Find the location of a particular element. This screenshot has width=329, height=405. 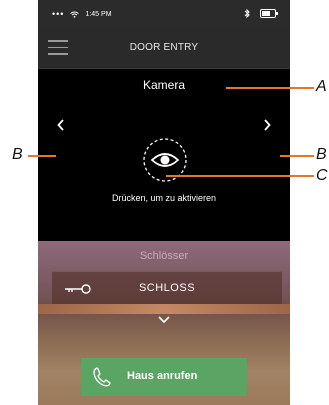

status-time: 1:45 PM is located at coordinates (98, 14).